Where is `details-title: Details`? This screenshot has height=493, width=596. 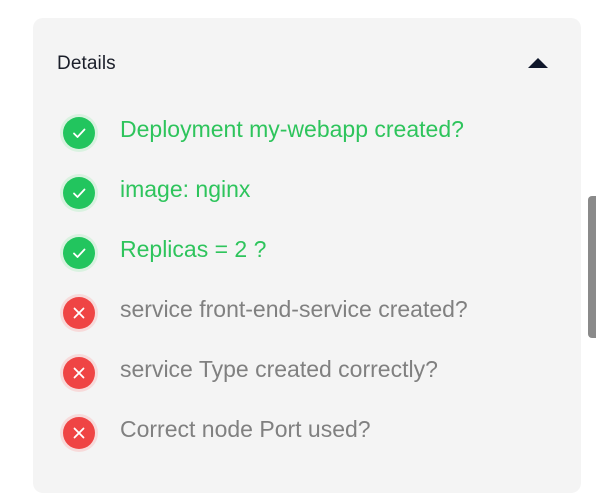 details-title: Details is located at coordinates (86, 63).